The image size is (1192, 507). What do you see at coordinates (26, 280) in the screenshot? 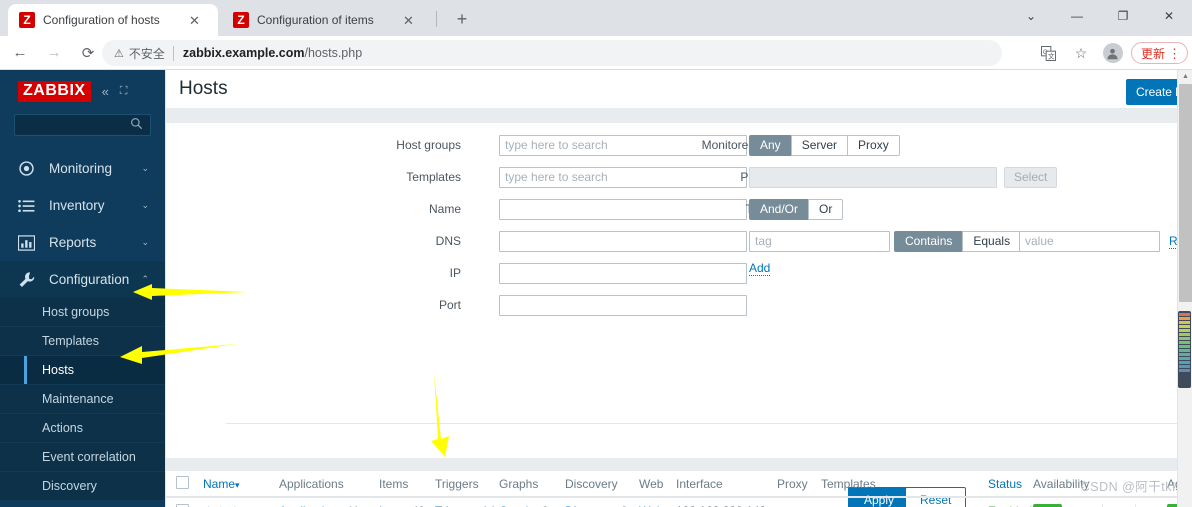
I see `wrench-icon` at bounding box center [26, 280].